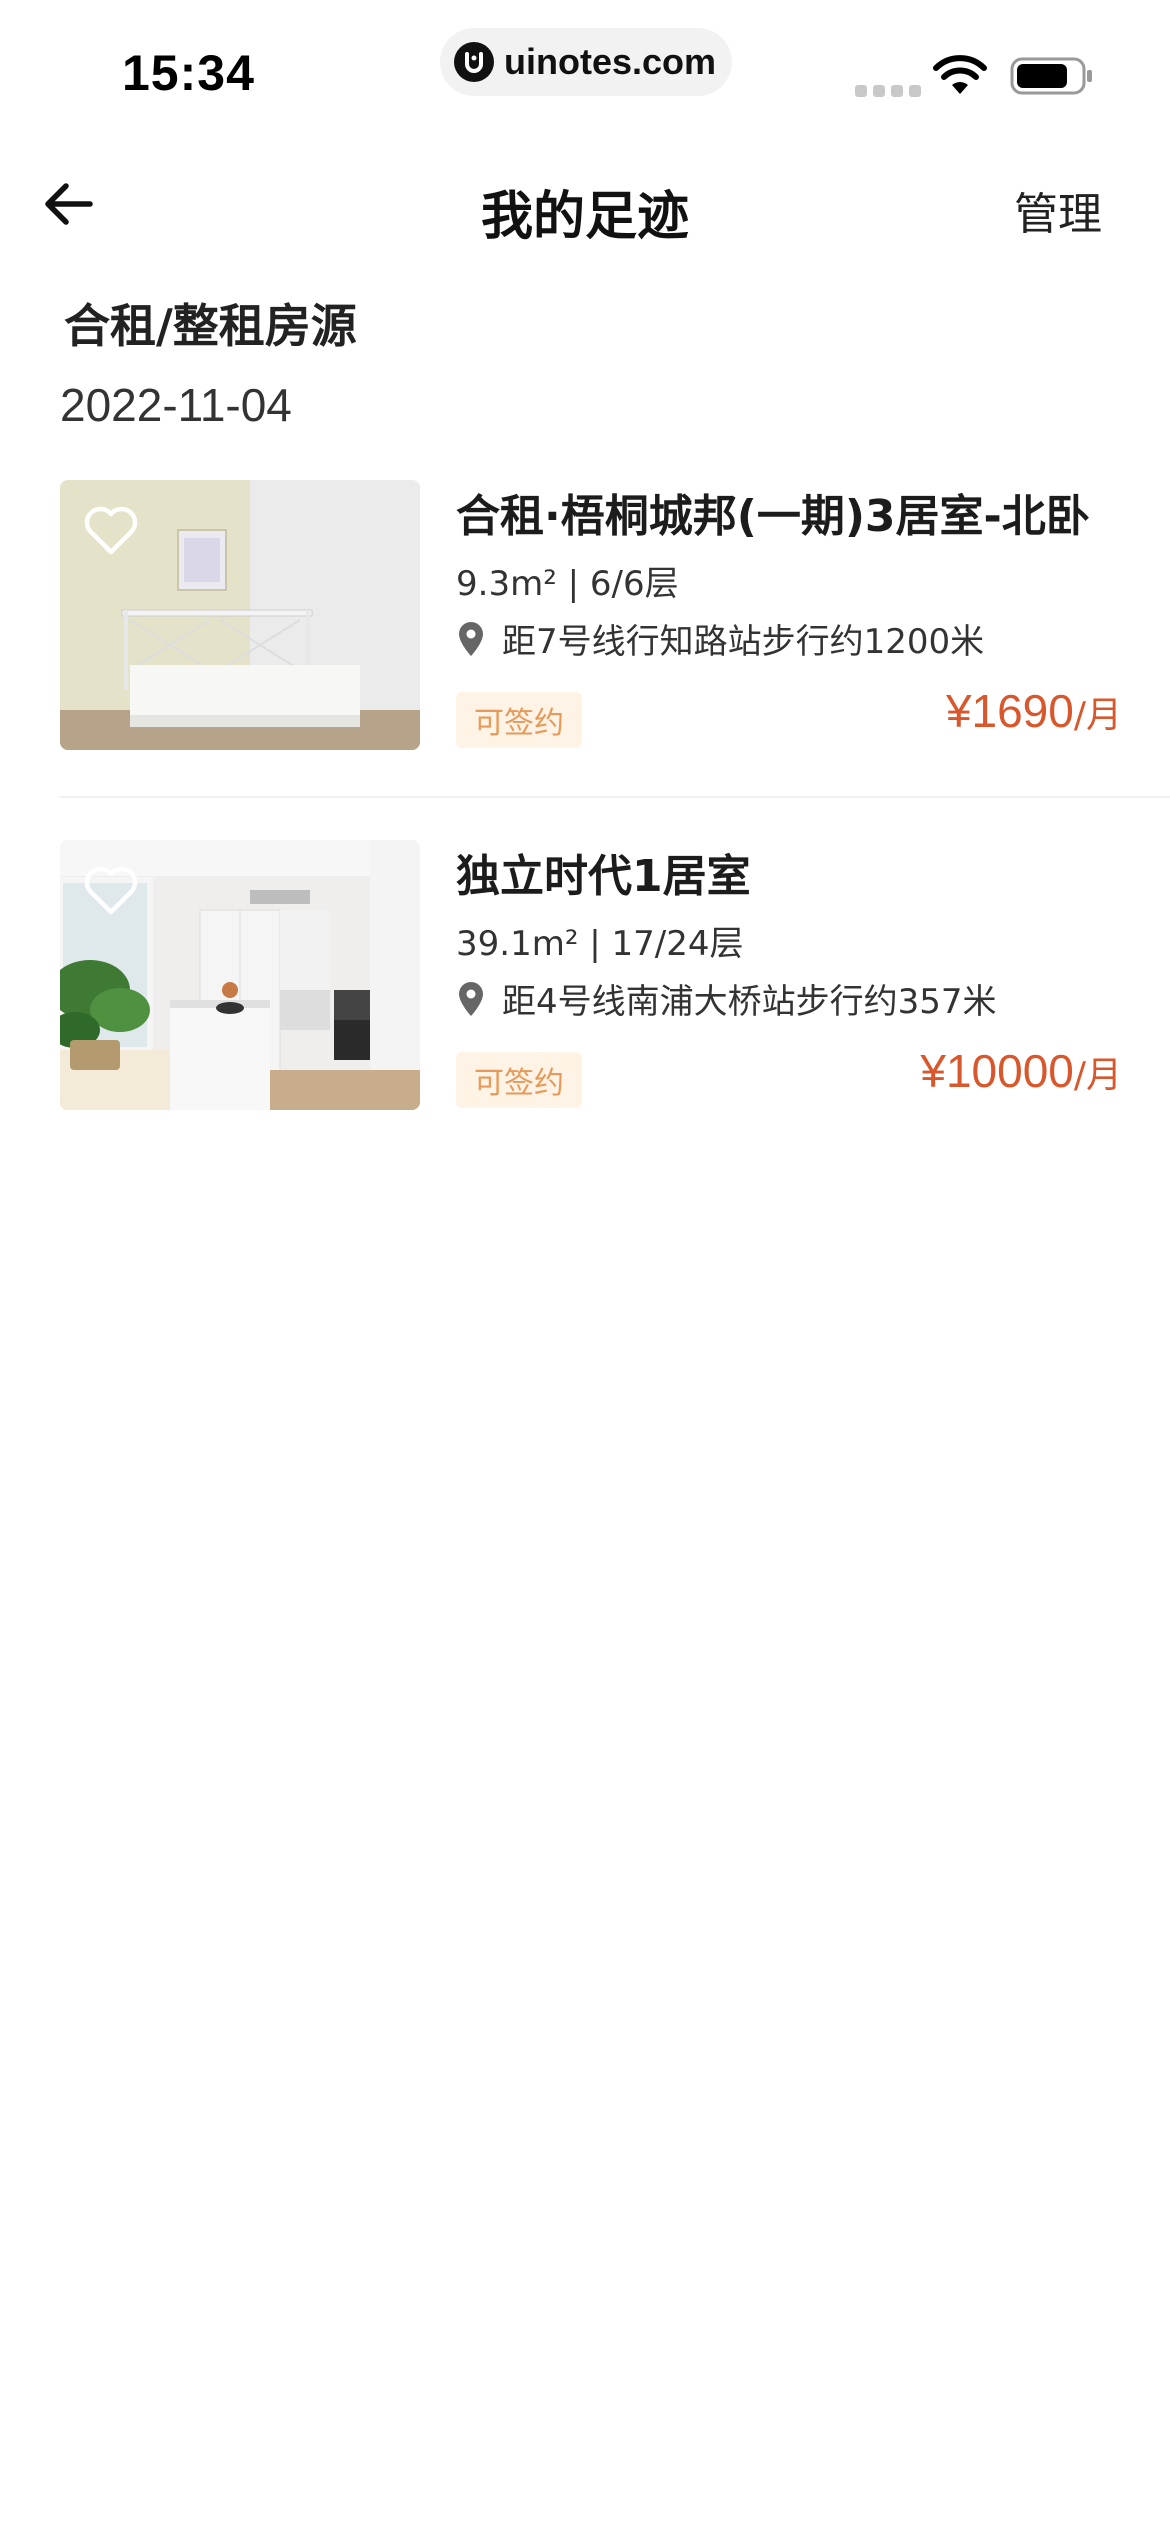 This screenshot has height=2532, width=1170. I want to click on status-bar: 15:34 uinotes.com, so click(585, 70).